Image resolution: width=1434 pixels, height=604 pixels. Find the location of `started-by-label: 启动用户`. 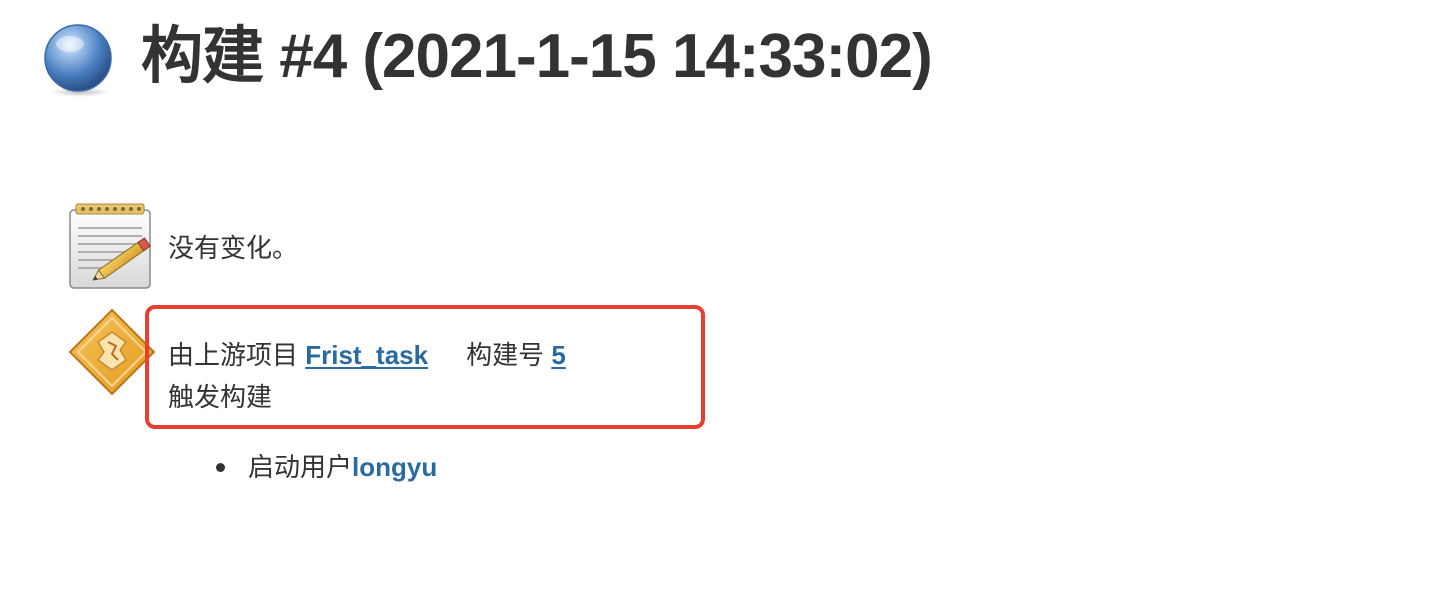

started-by-label: 启动用户 is located at coordinates (300, 467).